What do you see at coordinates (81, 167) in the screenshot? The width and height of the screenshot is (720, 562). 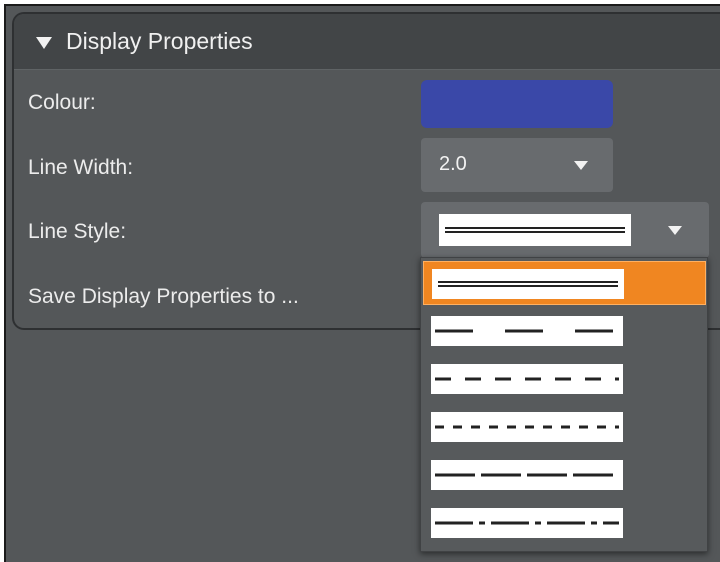 I see `line-width-label: Line Width:` at bounding box center [81, 167].